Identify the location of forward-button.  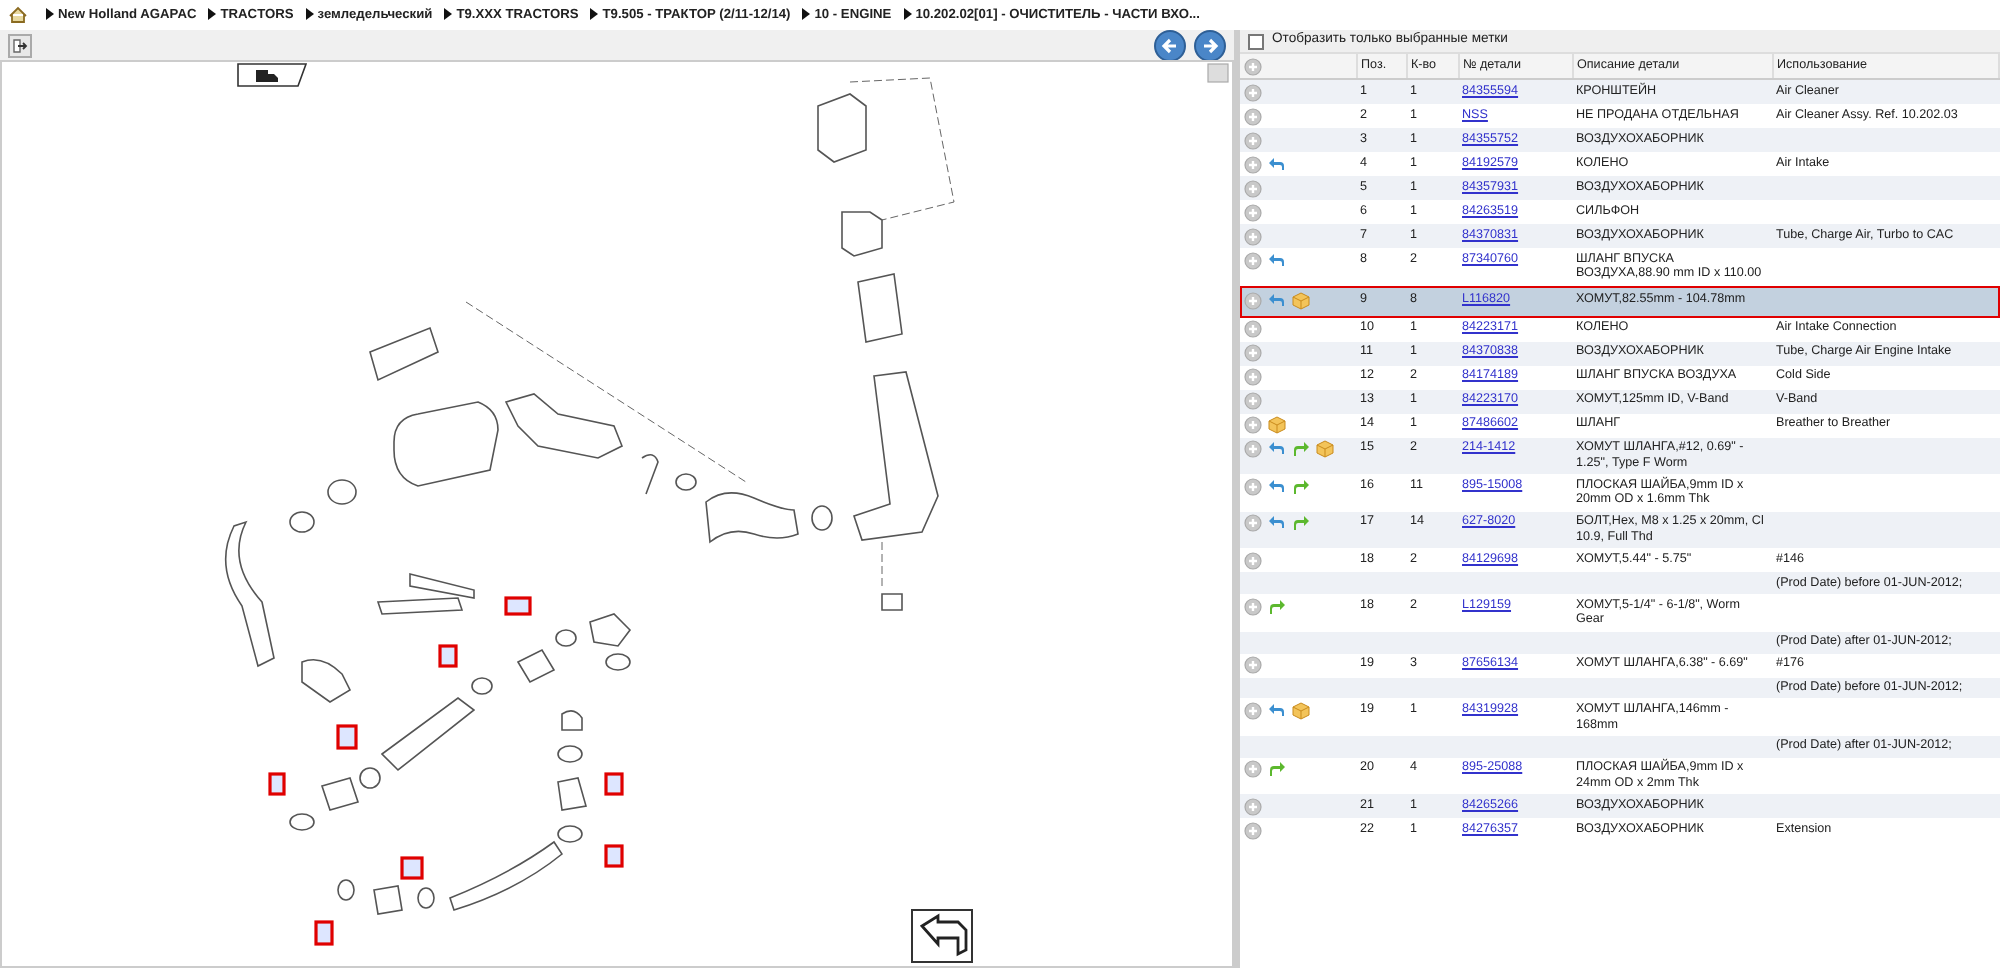
(1210, 45).